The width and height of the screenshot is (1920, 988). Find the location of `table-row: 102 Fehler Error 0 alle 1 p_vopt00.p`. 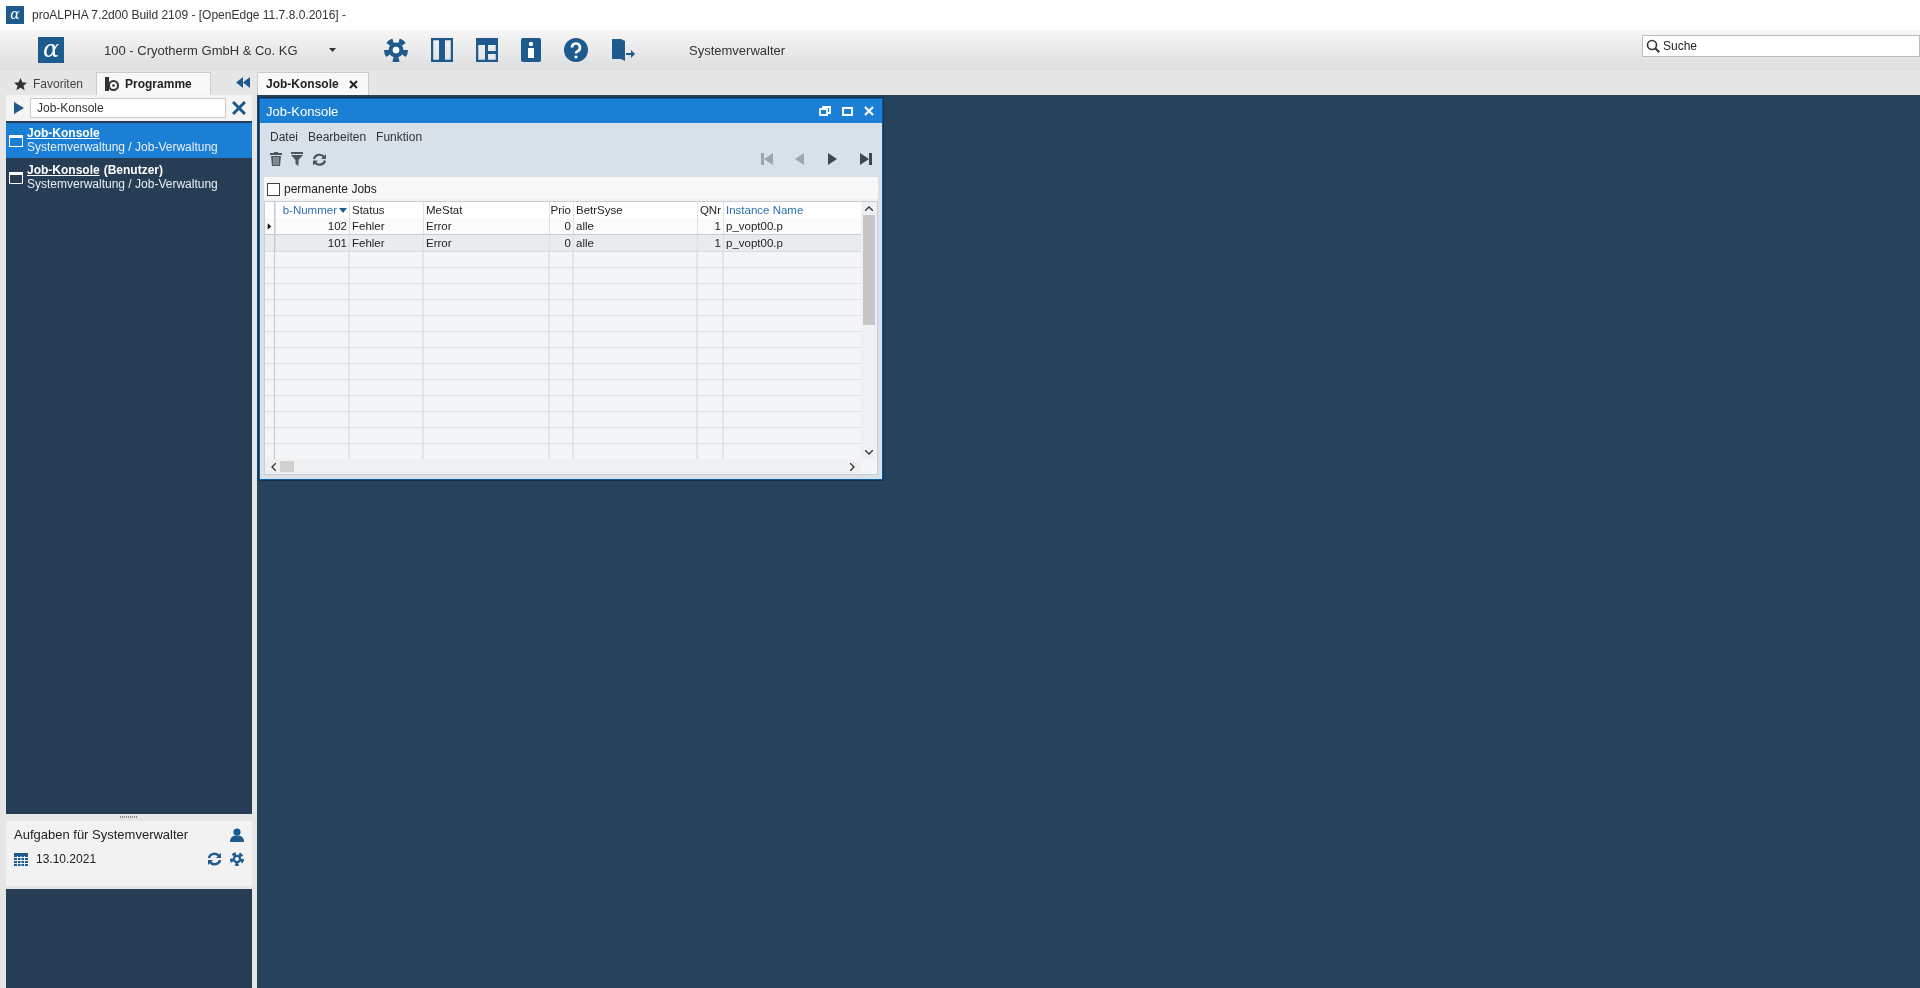

table-row: 102 Fehler Error 0 alle 1 p_vopt00.p is located at coordinates (563, 226).